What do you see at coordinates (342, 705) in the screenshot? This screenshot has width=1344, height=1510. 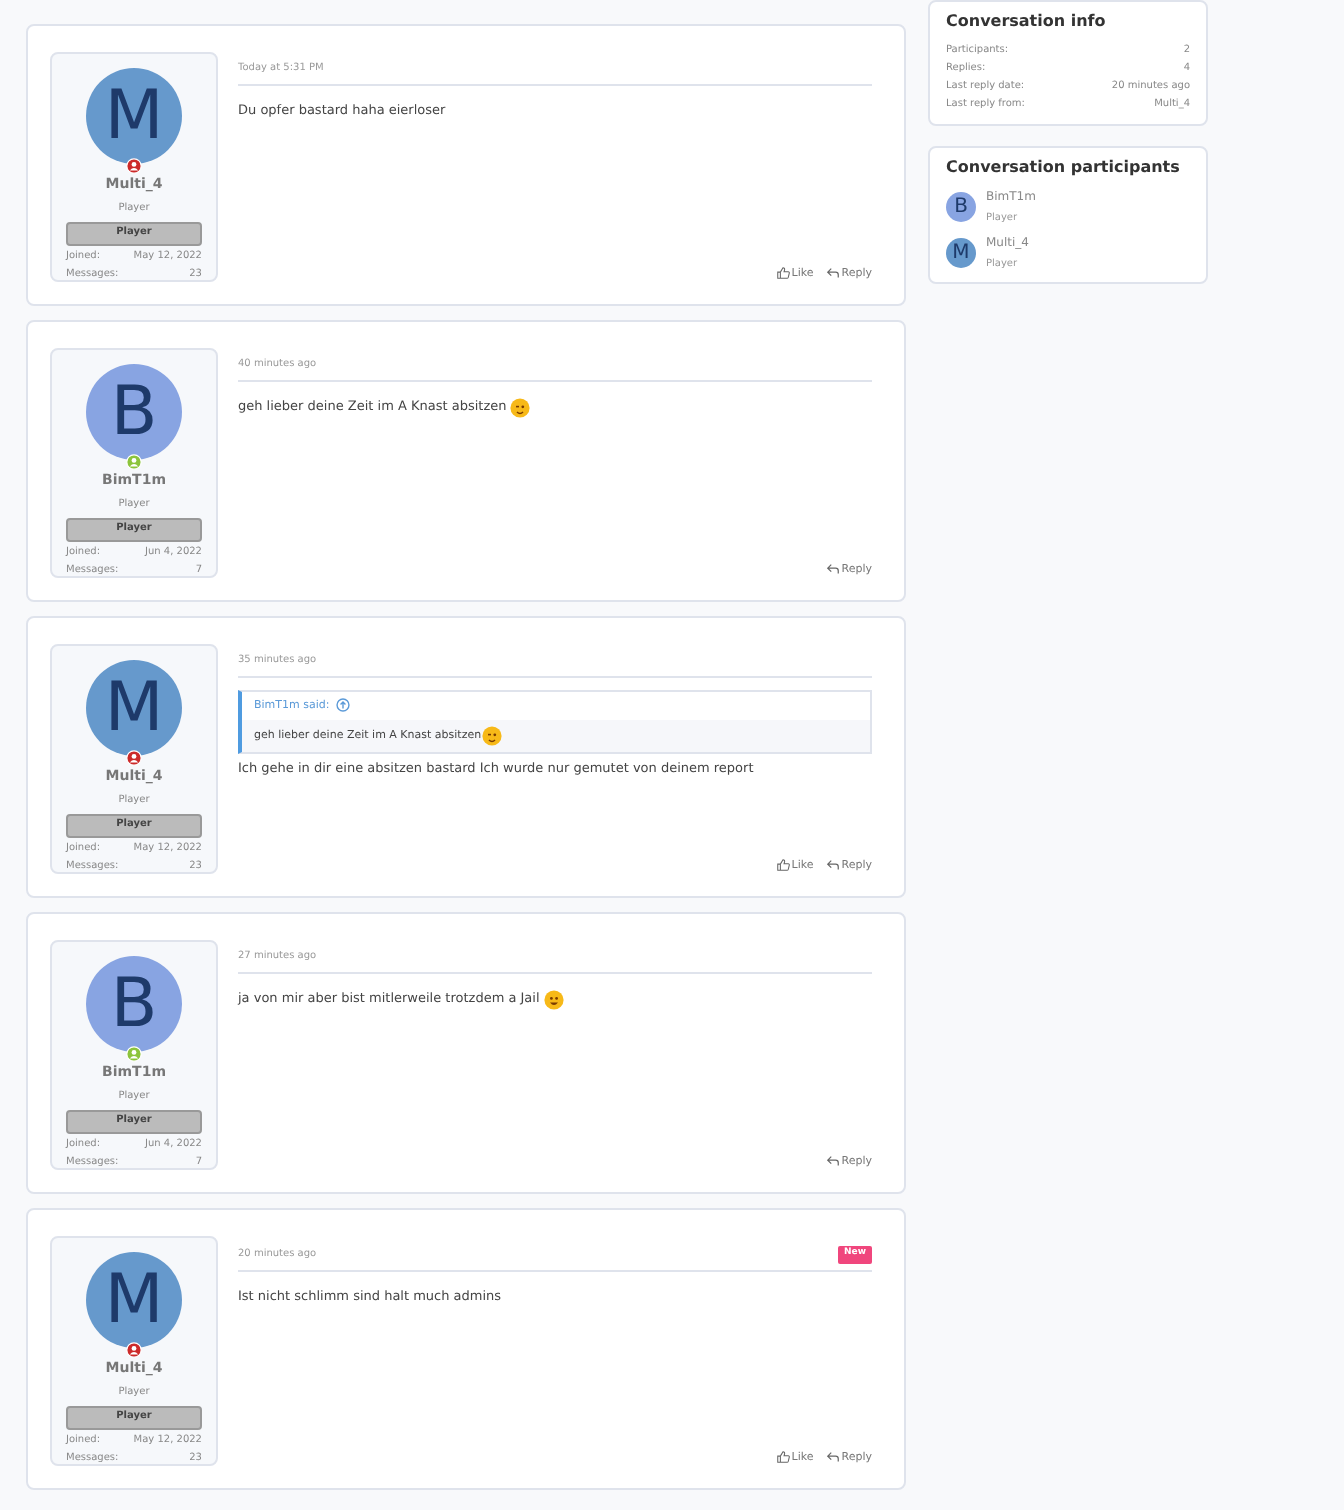 I see `arrow-up-circle-icon` at bounding box center [342, 705].